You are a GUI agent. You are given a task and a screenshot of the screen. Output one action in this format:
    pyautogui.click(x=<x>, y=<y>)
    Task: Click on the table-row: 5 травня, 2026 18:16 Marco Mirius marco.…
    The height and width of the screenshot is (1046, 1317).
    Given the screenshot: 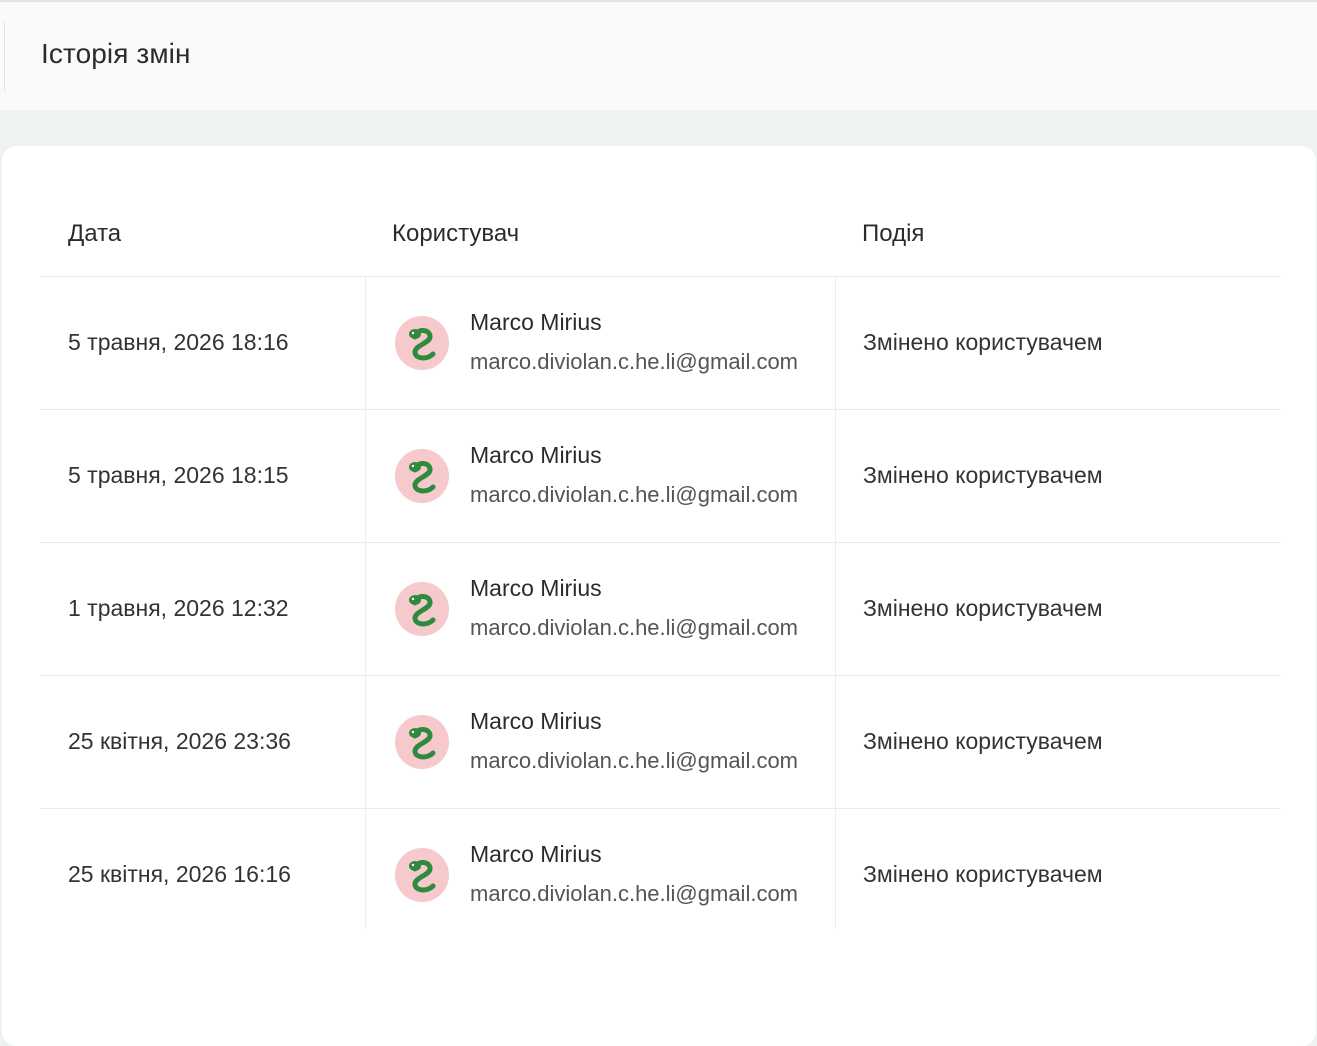 What is the action you would take?
    pyautogui.click(x=660, y=343)
    